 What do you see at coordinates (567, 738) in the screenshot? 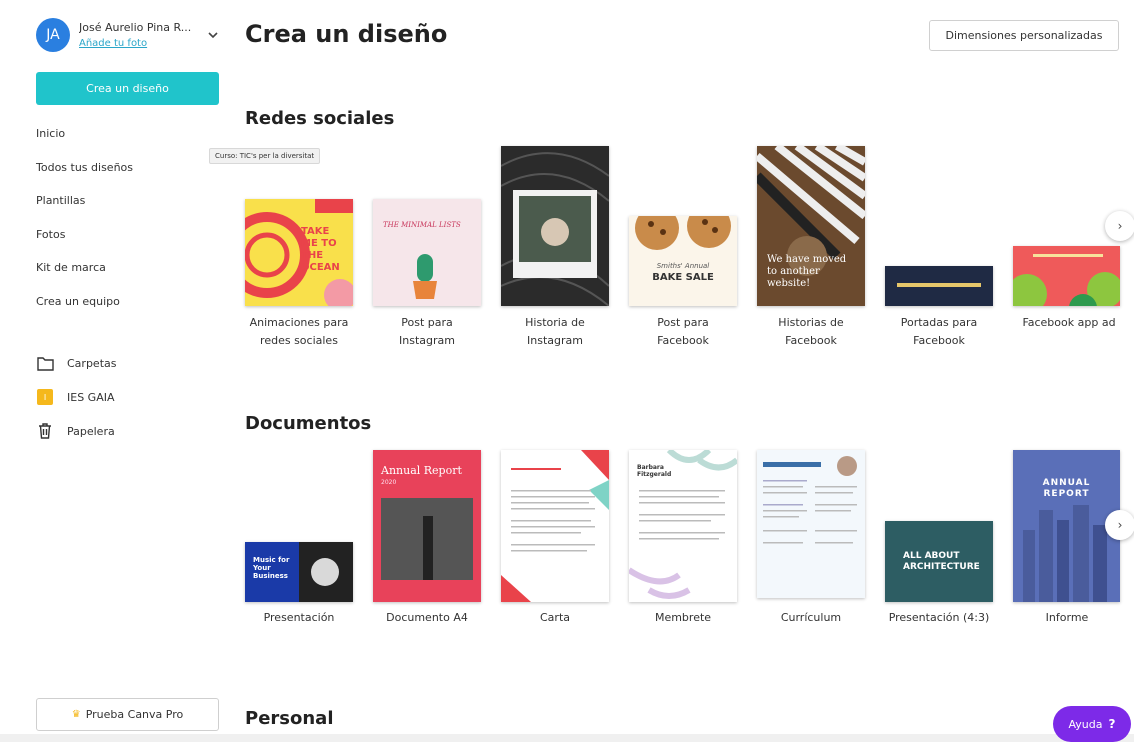
I see `bottom-scrollbar` at bounding box center [567, 738].